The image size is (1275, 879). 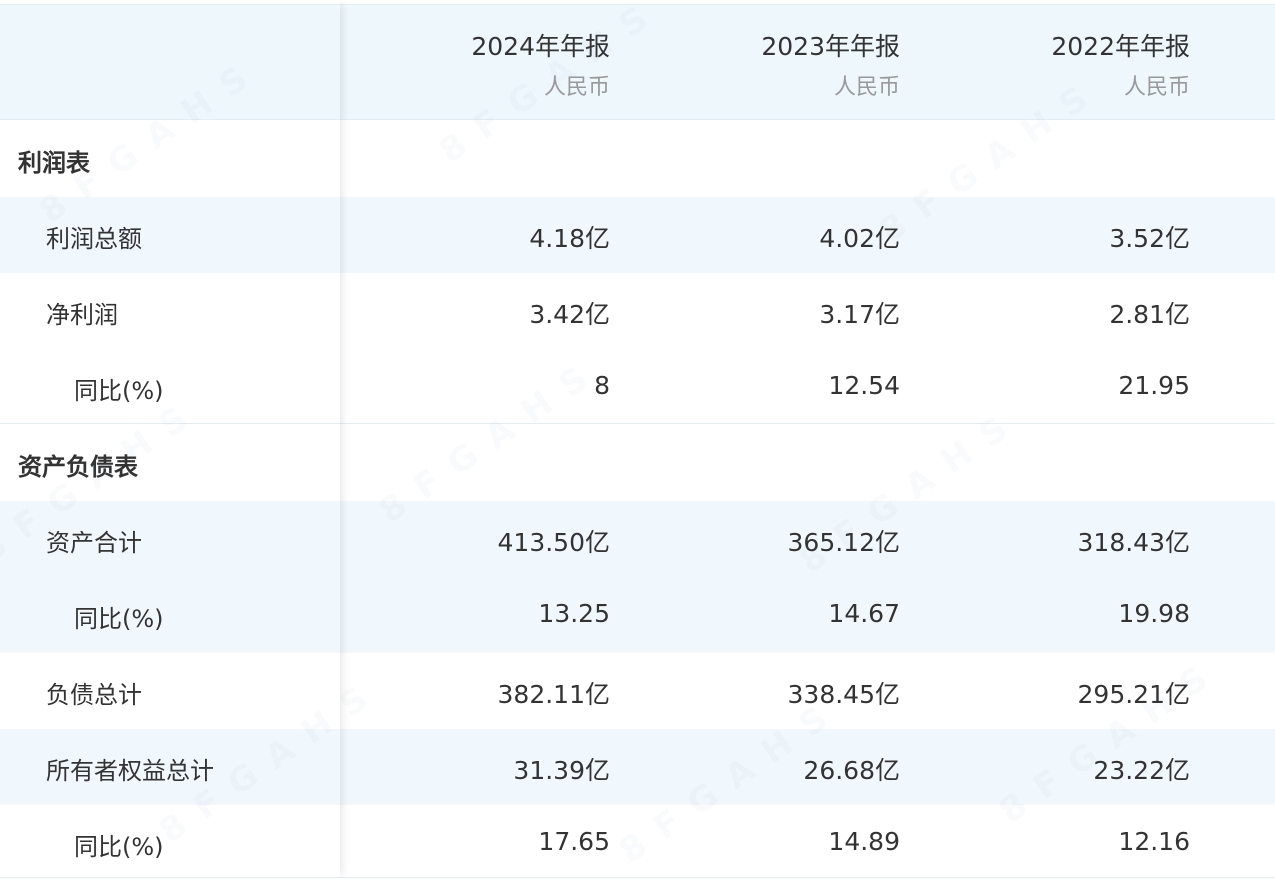 What do you see at coordinates (830, 46) in the screenshot?
I see `period-label: 2023年年报` at bounding box center [830, 46].